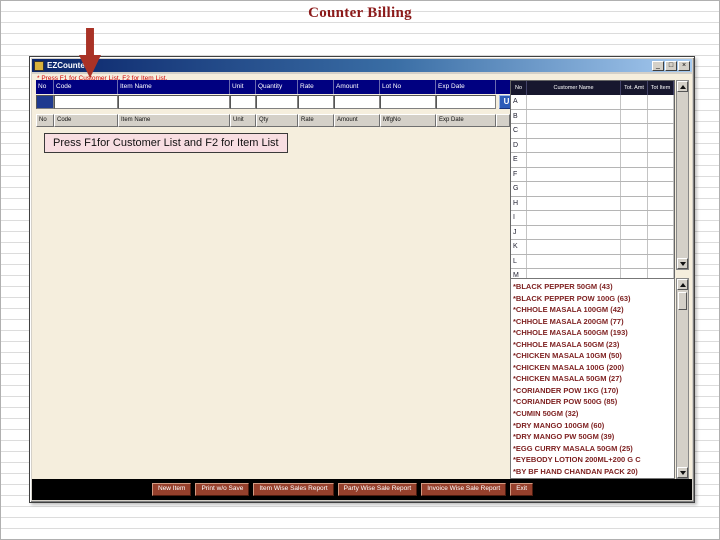 Image resolution: width=720 pixels, height=540 pixels. Describe the element at coordinates (592, 203) in the screenshot. I see `customer-row: H` at that location.